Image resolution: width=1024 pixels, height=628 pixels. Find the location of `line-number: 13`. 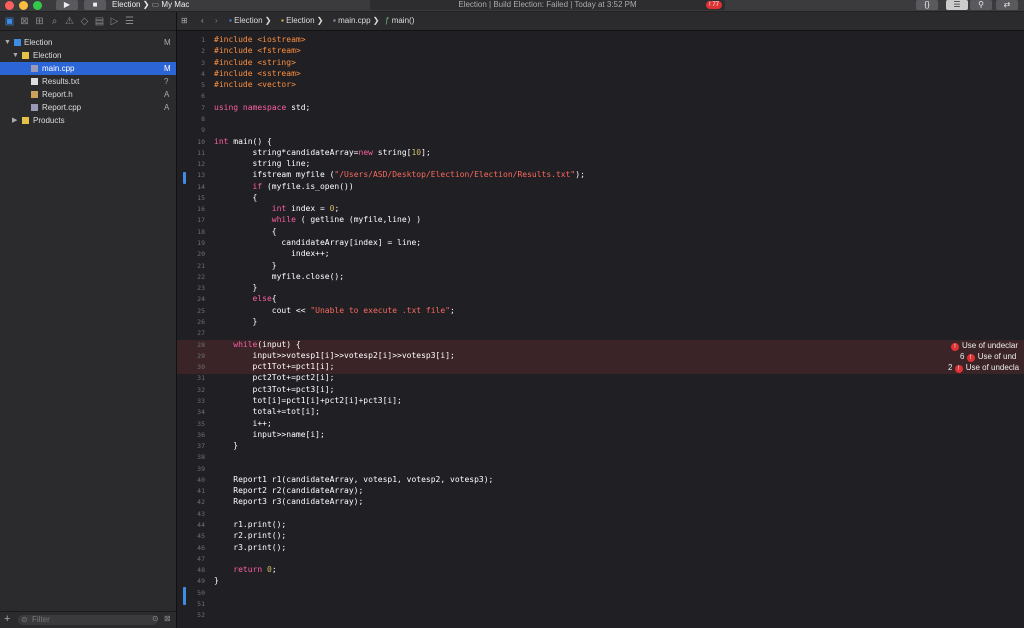

line-number: 13 is located at coordinates (196, 175).